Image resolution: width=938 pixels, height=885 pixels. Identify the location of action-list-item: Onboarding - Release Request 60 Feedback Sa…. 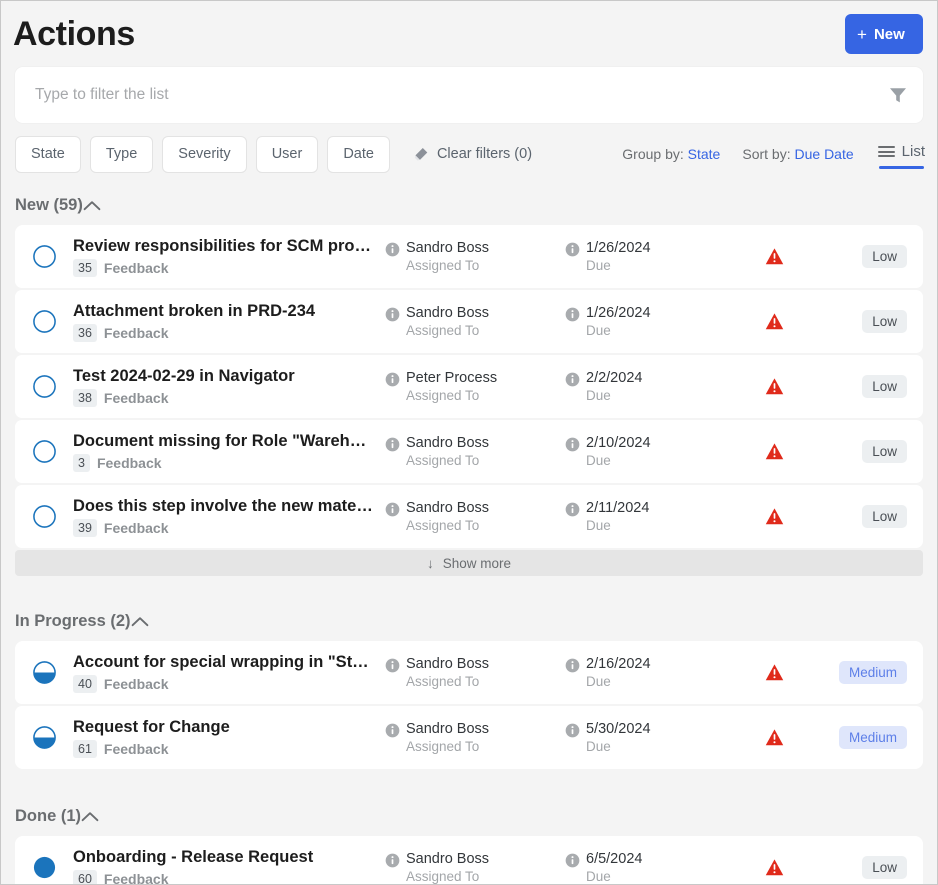
(469, 860).